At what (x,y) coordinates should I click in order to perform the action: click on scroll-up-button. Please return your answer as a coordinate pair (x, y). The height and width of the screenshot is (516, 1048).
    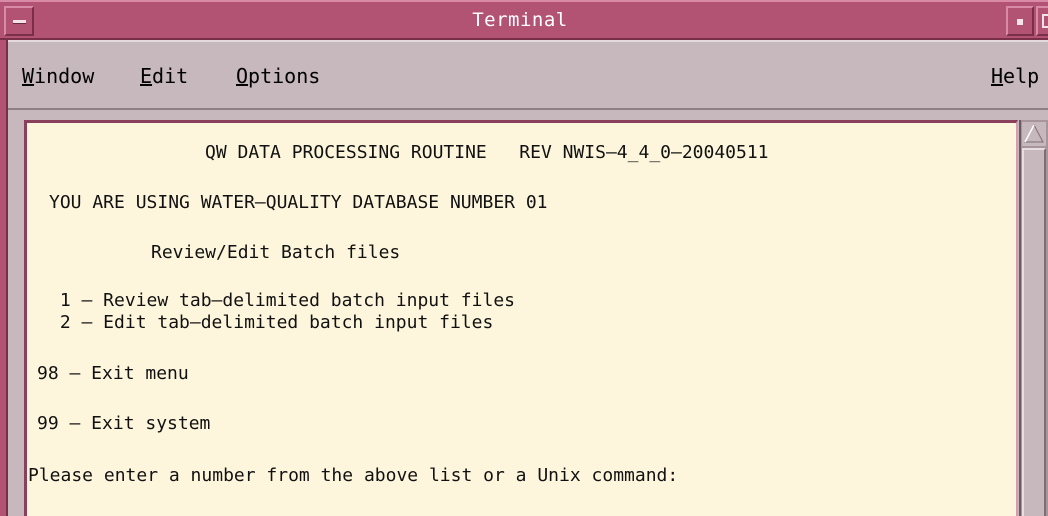
    Looking at the image, I should click on (1034, 134).